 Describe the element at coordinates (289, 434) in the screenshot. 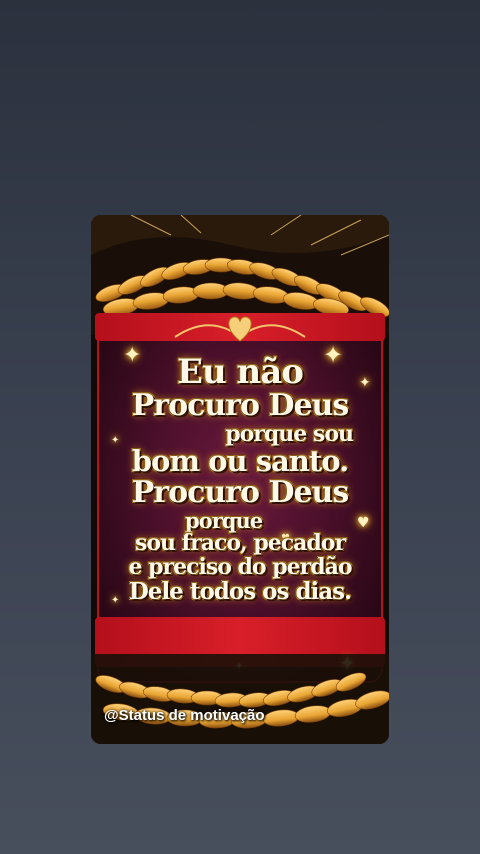

I see `quote-line: porque sou` at that location.